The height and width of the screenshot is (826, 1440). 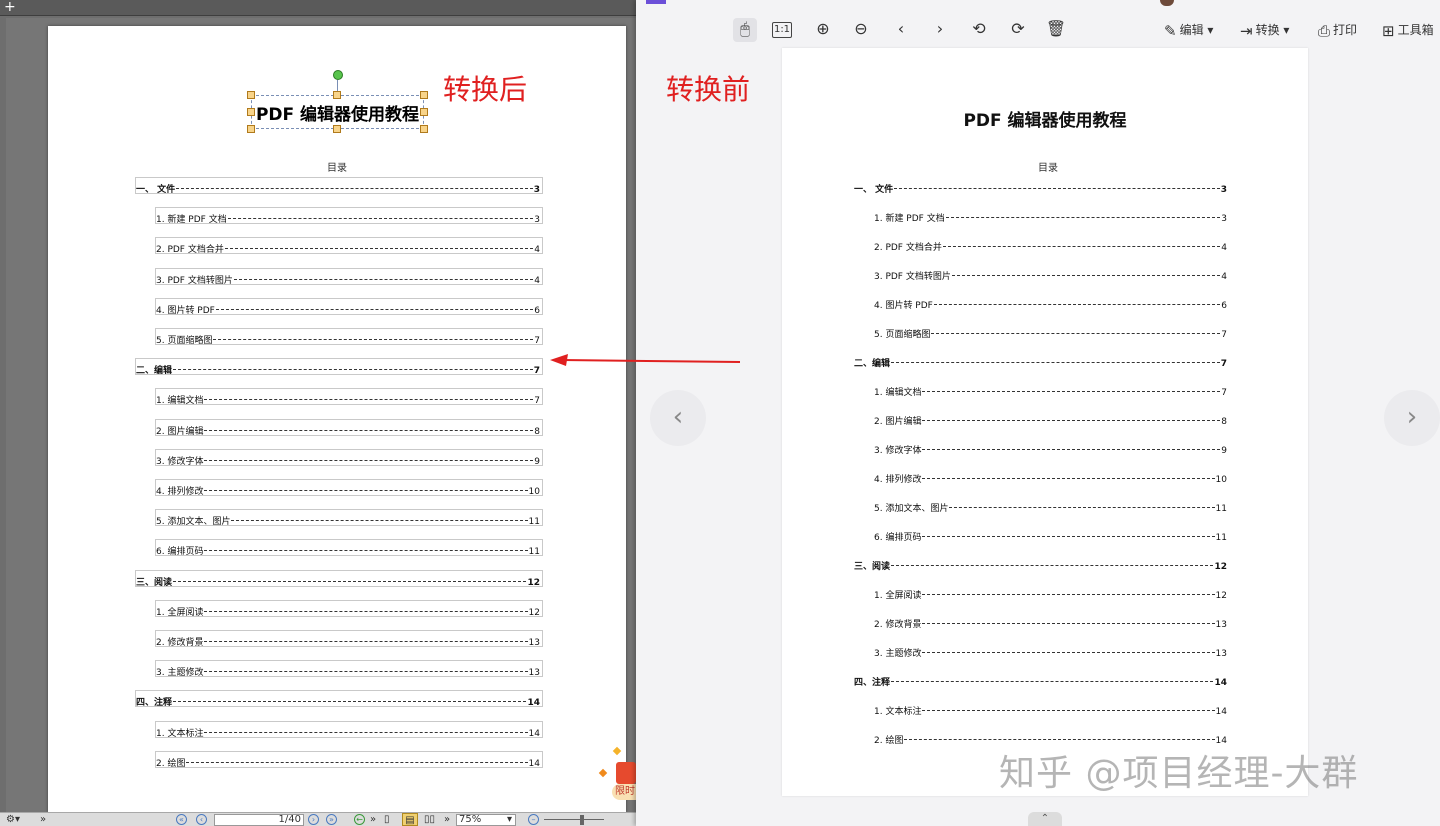 I want to click on delete-icon: 🗑, so click(x=1056, y=30).